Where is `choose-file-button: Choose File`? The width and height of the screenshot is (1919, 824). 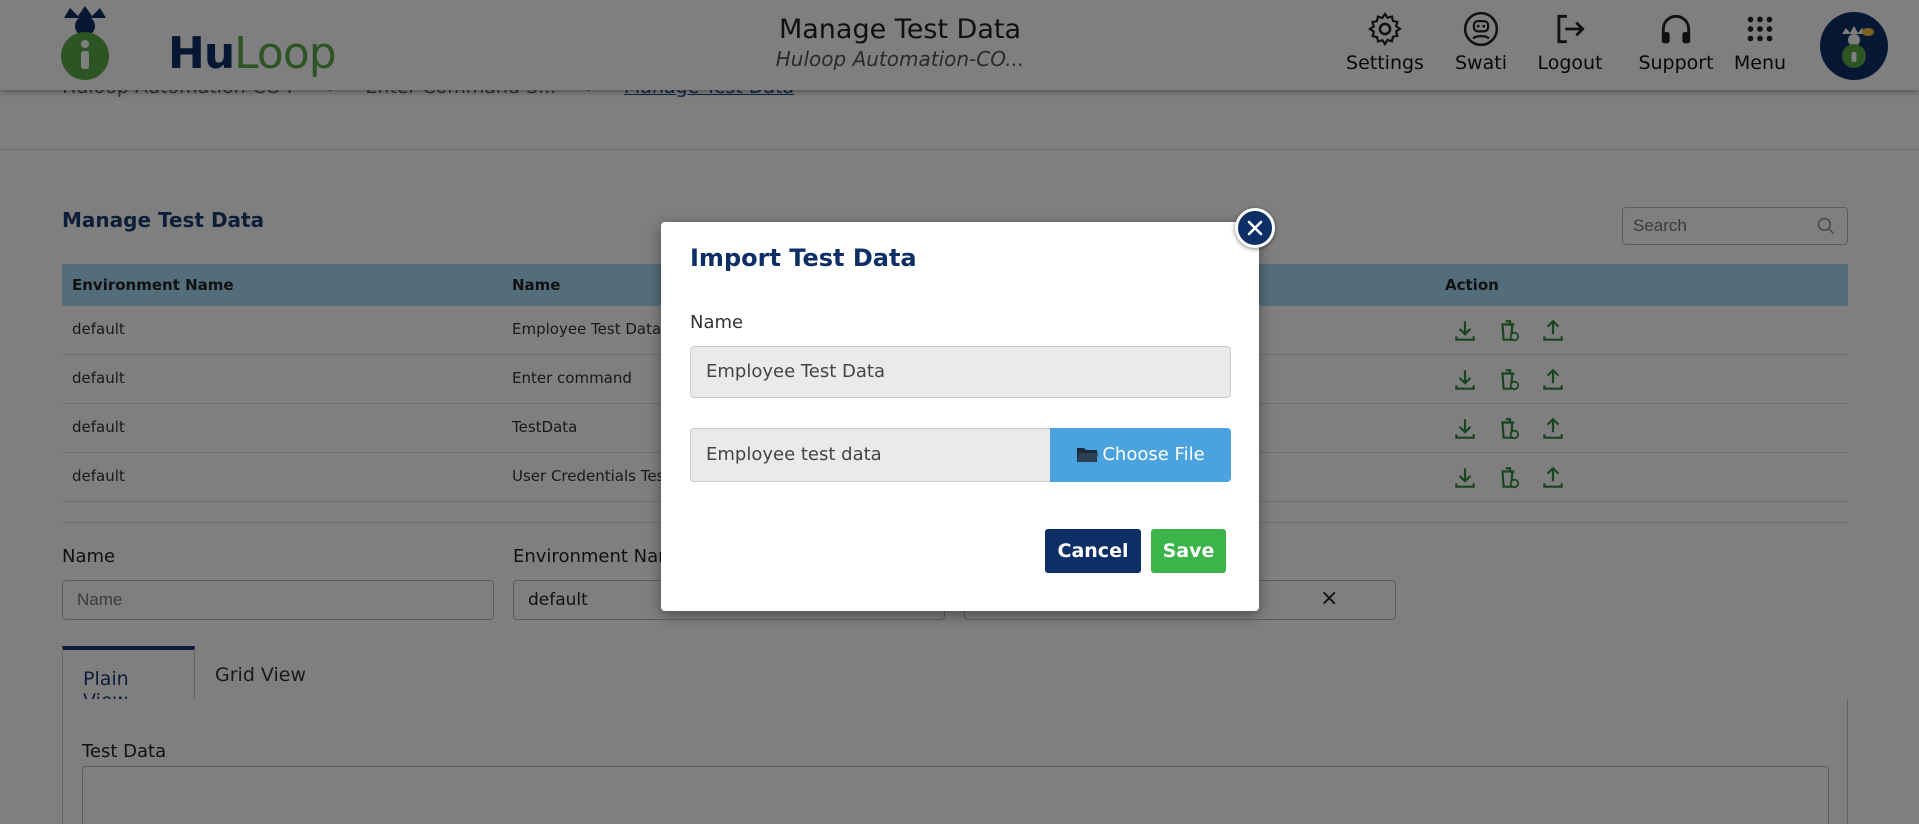 choose-file-button: Choose File is located at coordinates (1140, 455).